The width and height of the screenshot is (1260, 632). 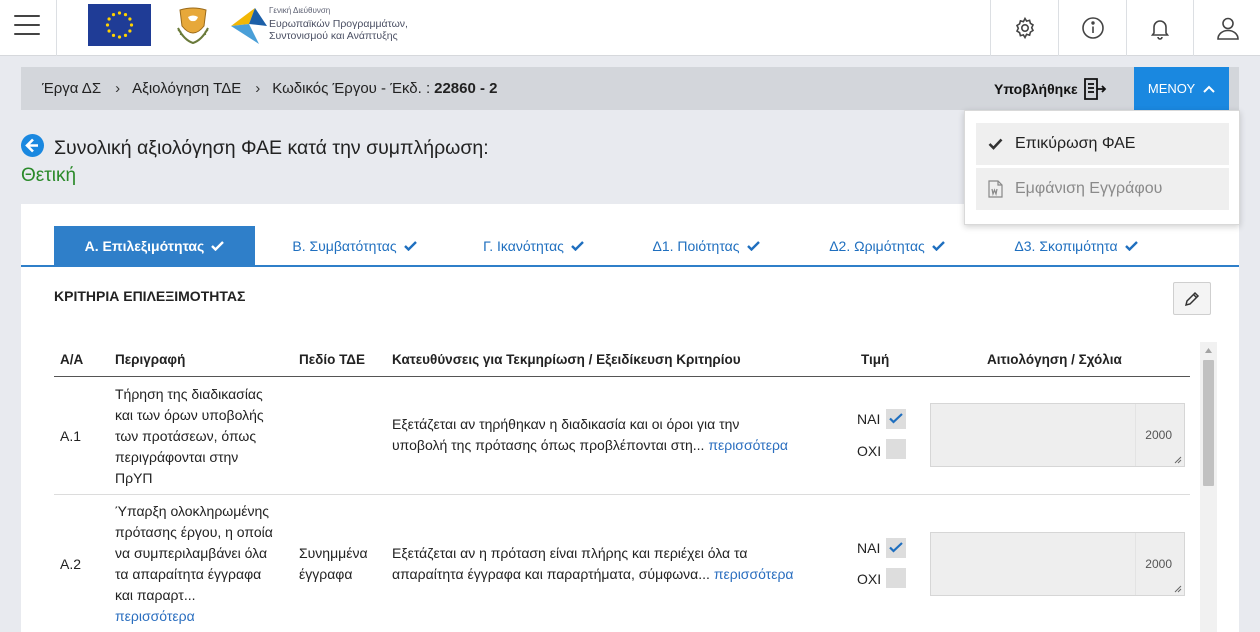 What do you see at coordinates (326, 574) in the screenshot?
I see `field-line: έγγραφα` at bounding box center [326, 574].